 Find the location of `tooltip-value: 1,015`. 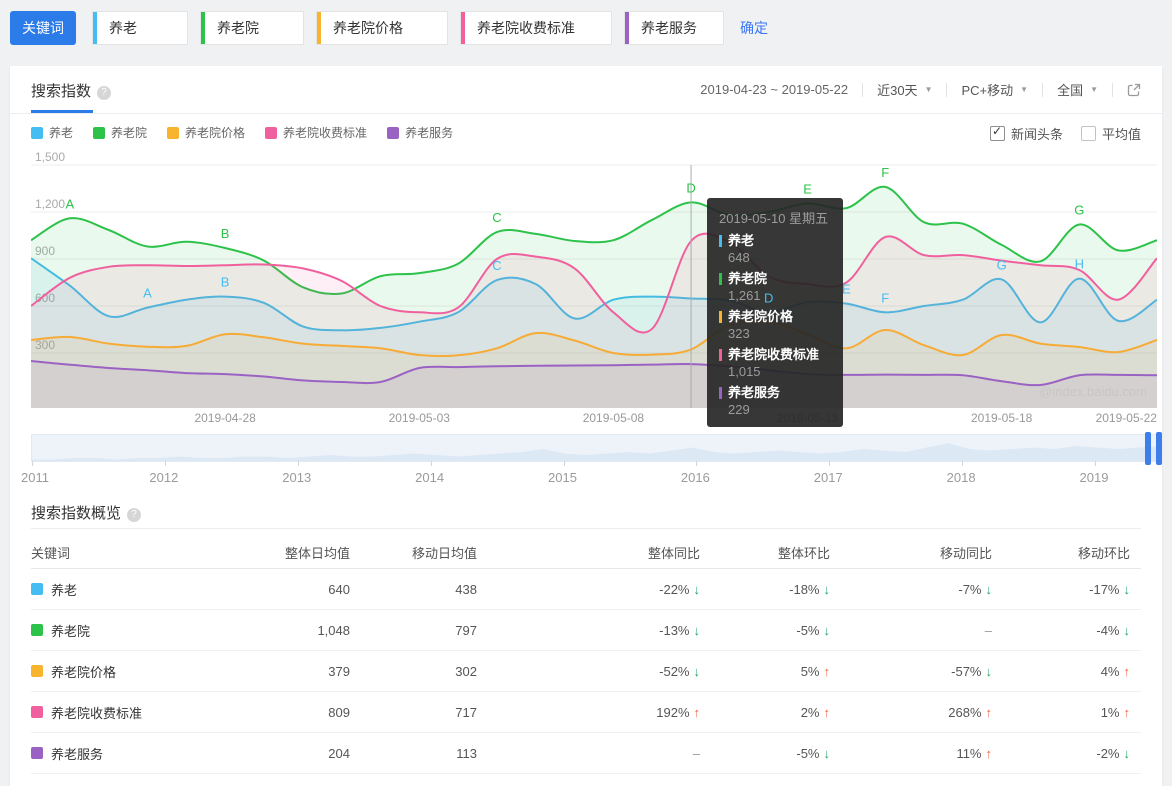

tooltip-value: 1,015 is located at coordinates (744, 371).